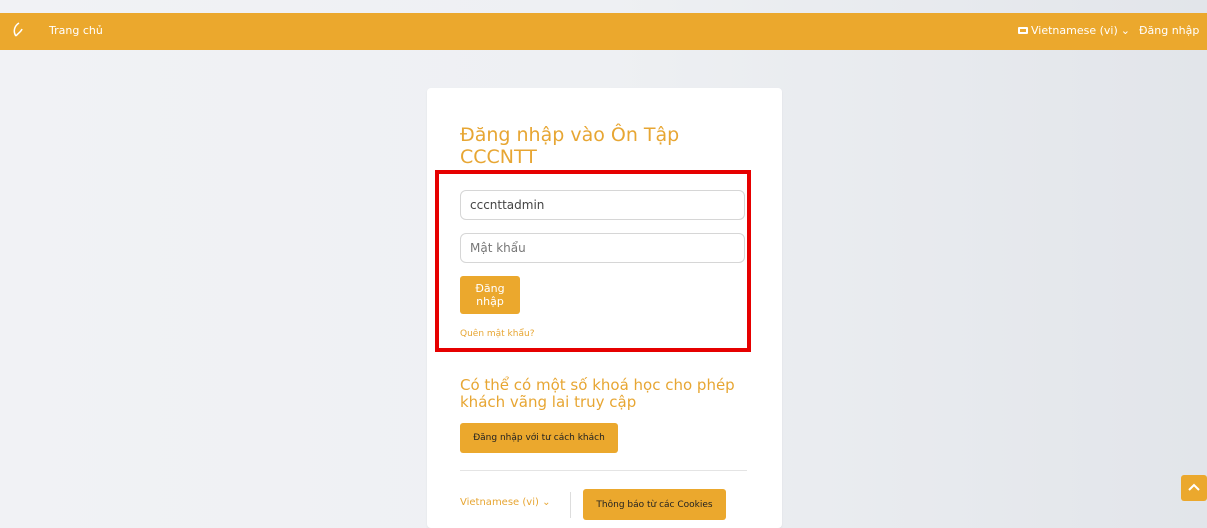  Describe the element at coordinates (497, 334) in the screenshot. I see `forgot-password-link: Quên mật khẩu?` at that location.